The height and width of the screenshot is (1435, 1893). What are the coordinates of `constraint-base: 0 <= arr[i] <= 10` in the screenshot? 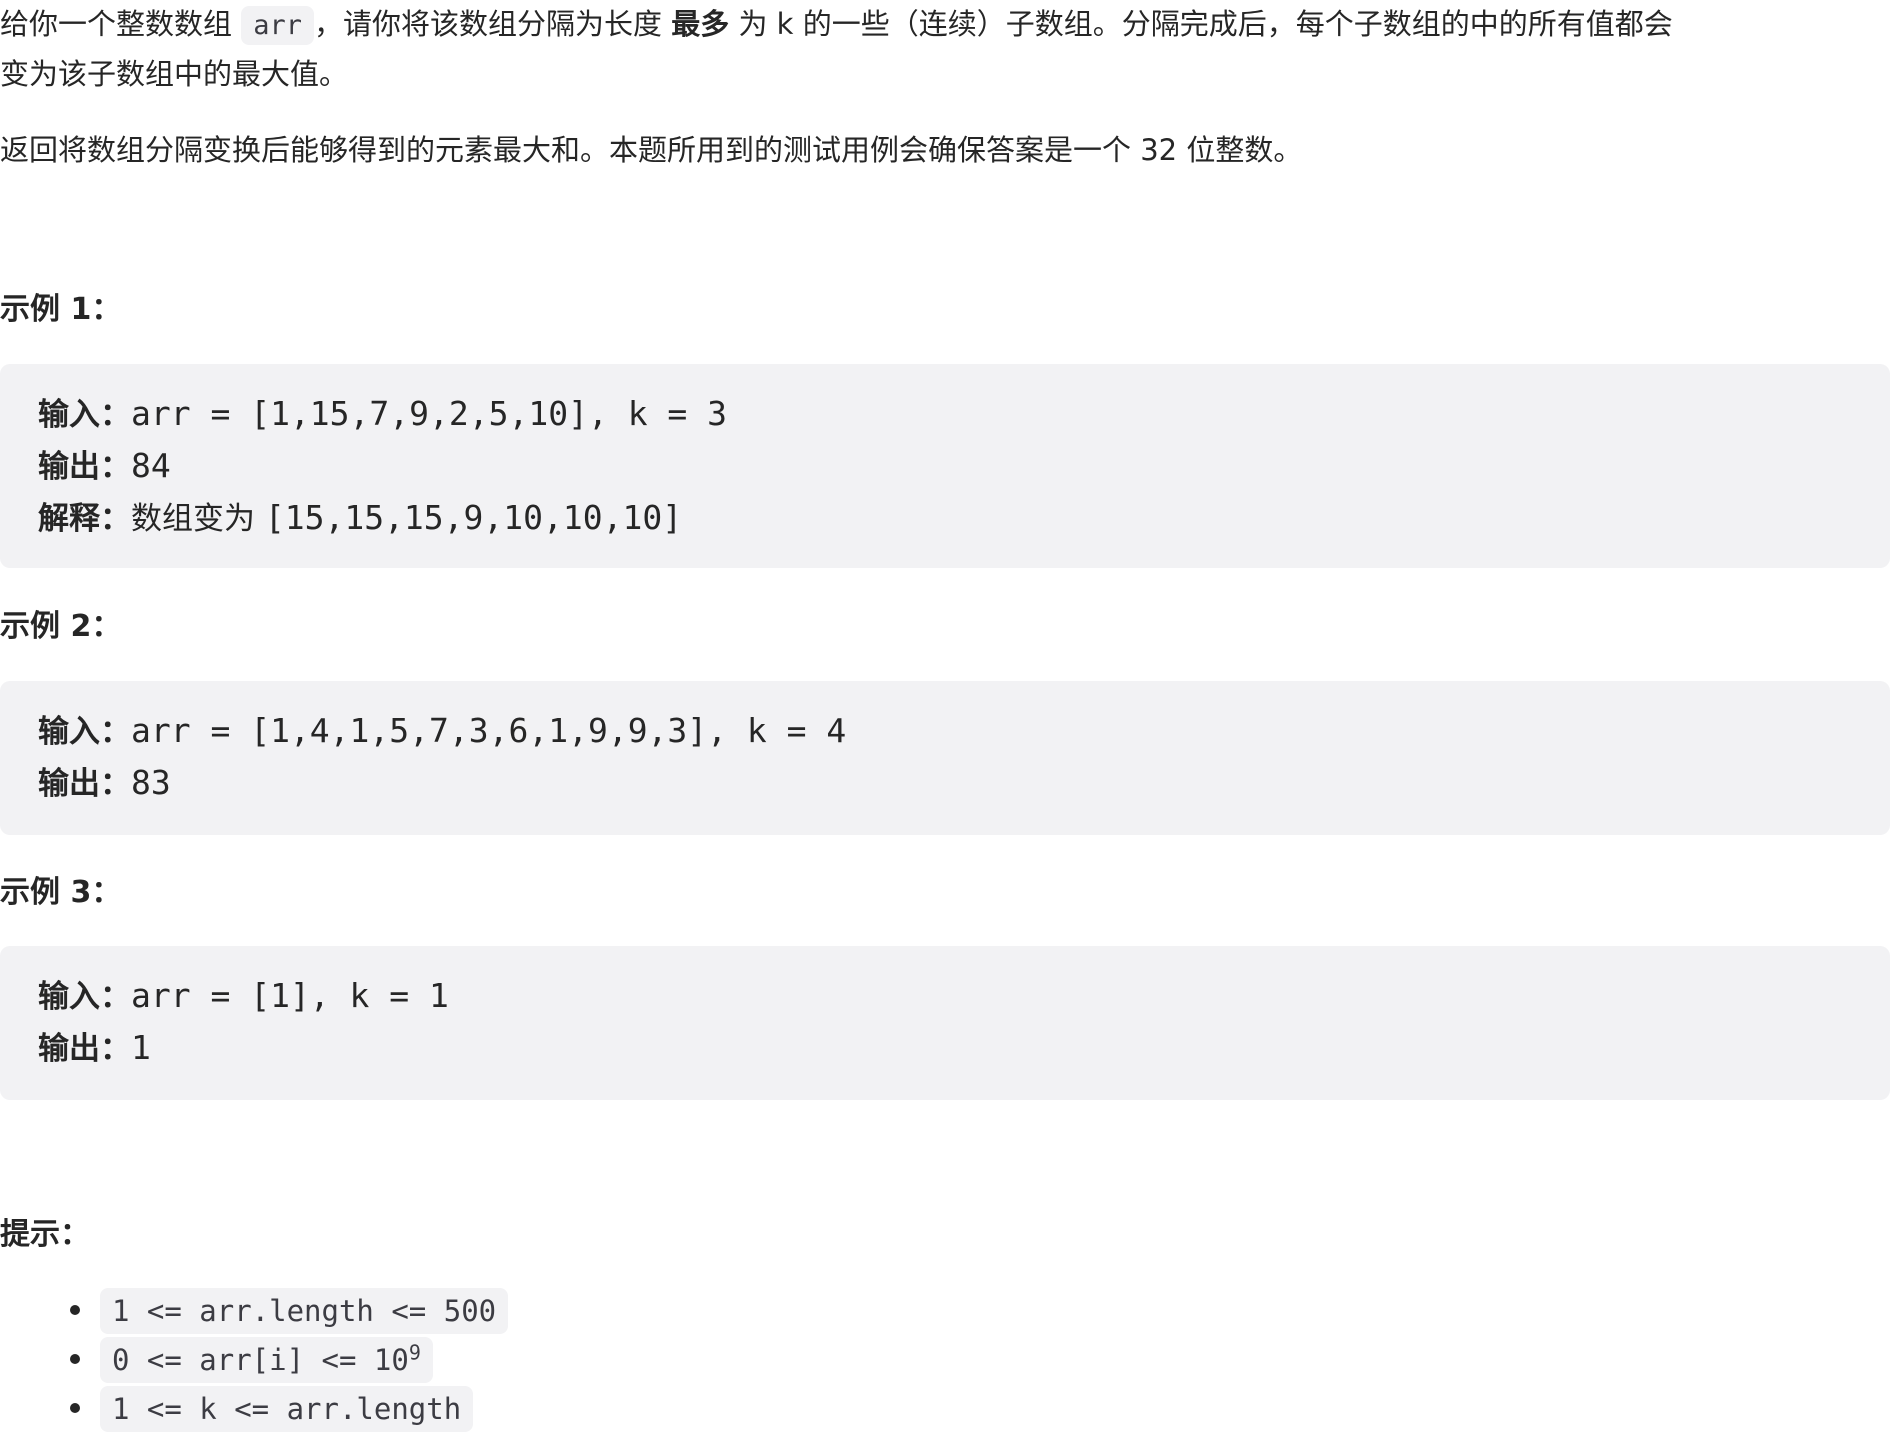 It's located at (260, 1360).